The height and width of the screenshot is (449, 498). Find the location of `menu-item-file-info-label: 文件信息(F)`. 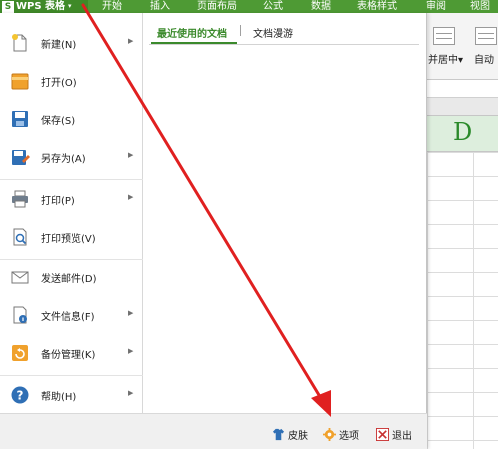

menu-item-file-info-label: 文件信息(F) is located at coordinates (68, 317).